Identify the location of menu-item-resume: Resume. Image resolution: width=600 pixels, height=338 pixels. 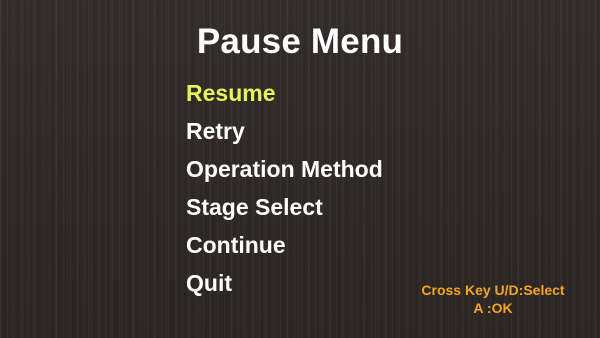
(284, 97).